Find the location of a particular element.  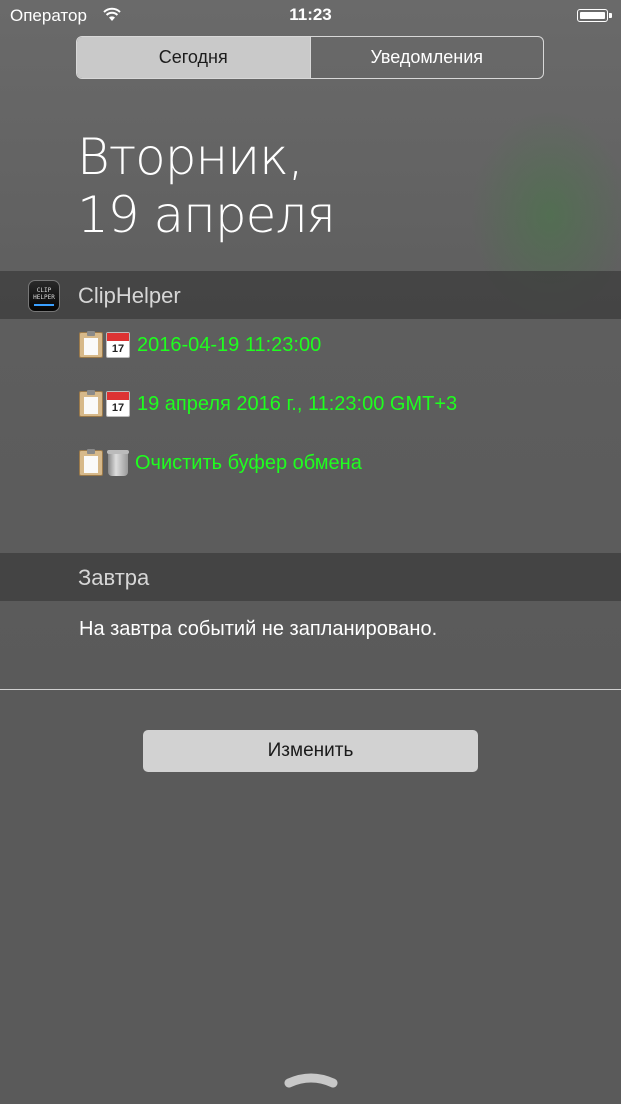

date-day: 19 апреля is located at coordinates (206, 215).